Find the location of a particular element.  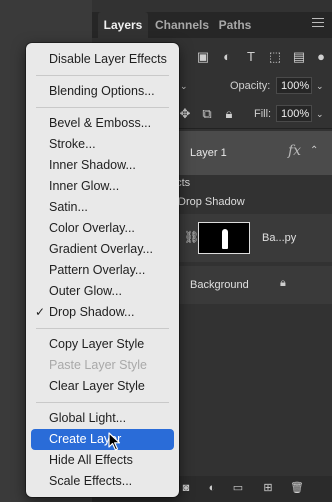

blend-mode-chevron-icon: ⌄ is located at coordinates (184, 86).